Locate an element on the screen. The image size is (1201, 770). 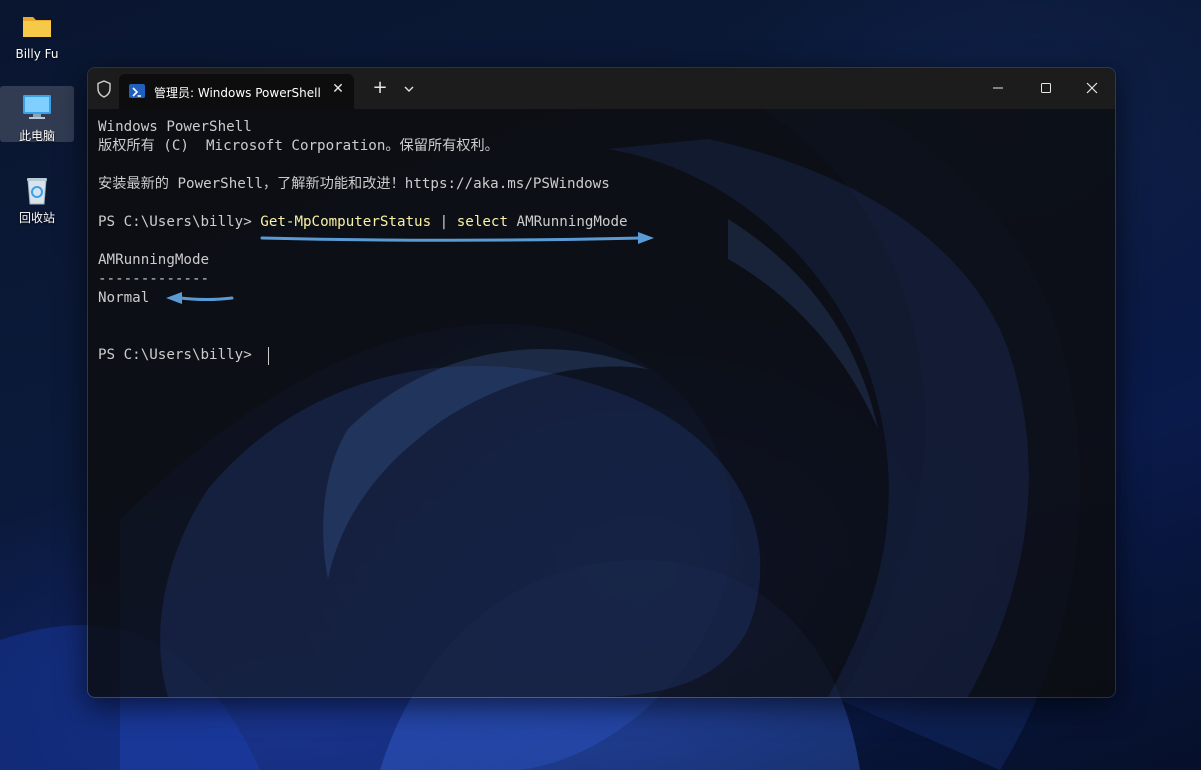
tab-powershell: 管理员: Windows PowerShell ✕ is located at coordinates (236, 91).